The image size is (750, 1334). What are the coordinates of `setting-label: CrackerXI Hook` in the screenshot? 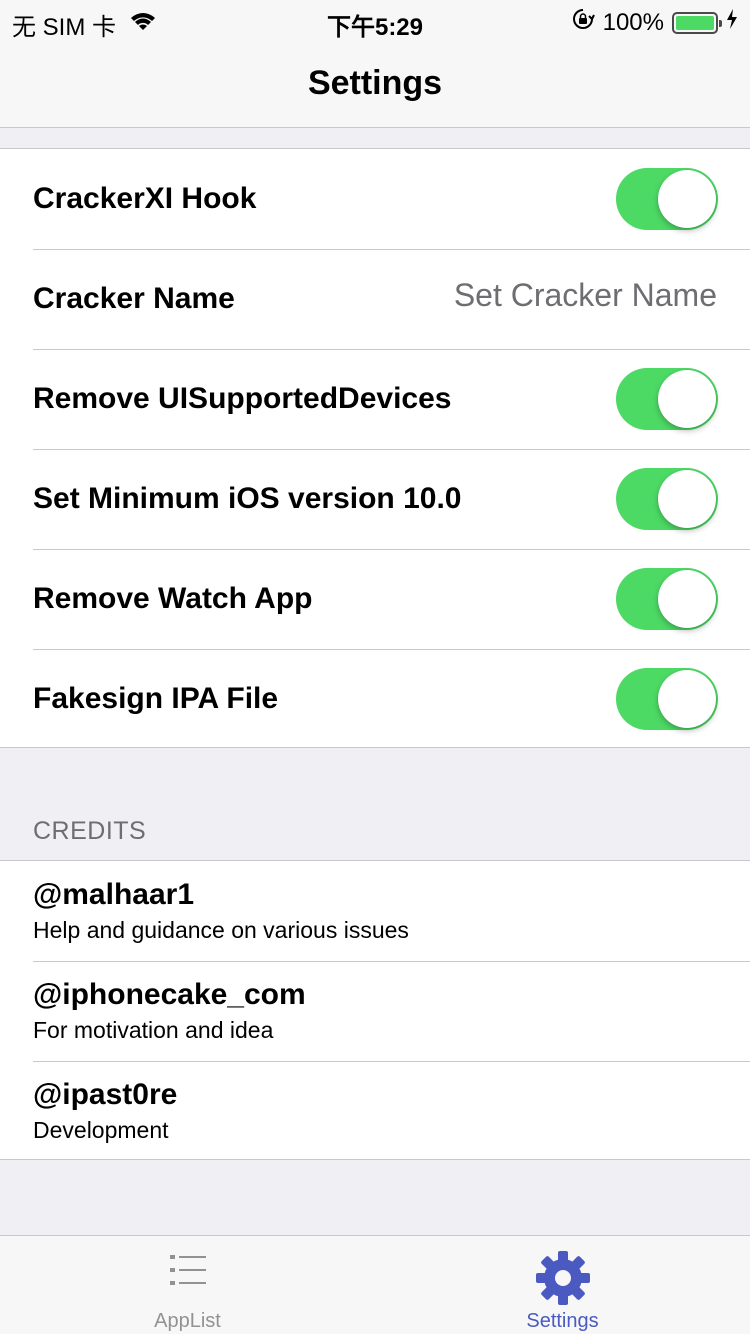 It's located at (145, 198).